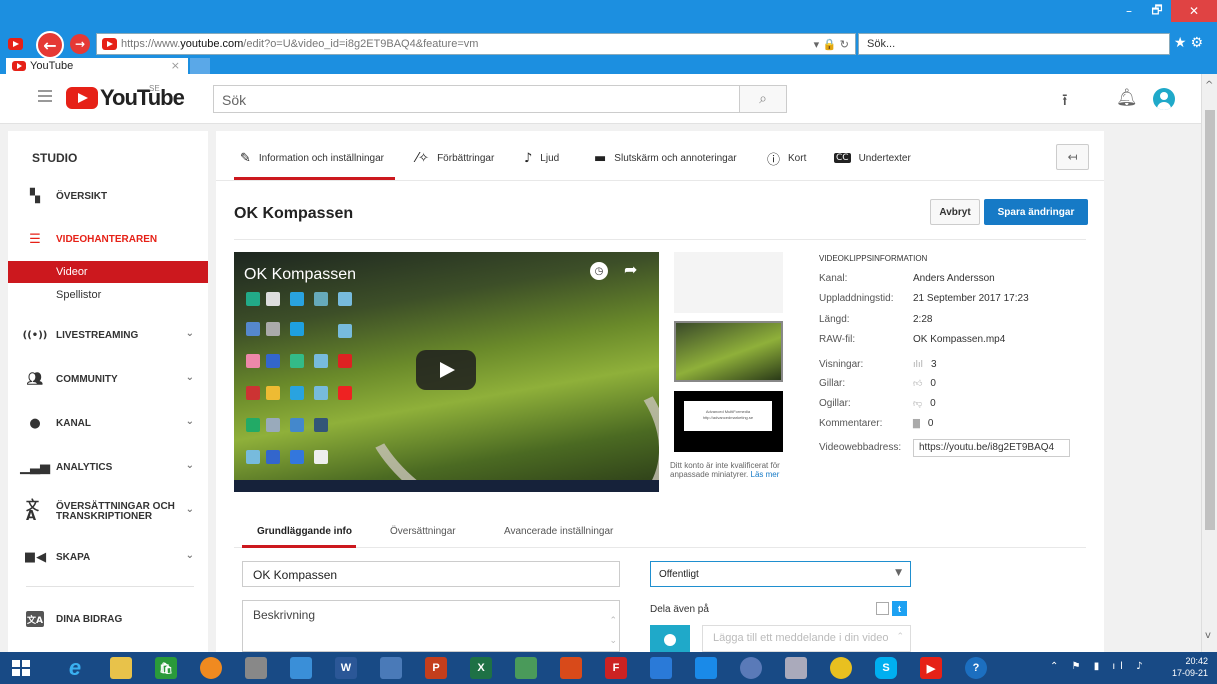  Describe the element at coordinates (284, 615) in the screenshot. I see `description-placeholder: Beskrivning` at that location.